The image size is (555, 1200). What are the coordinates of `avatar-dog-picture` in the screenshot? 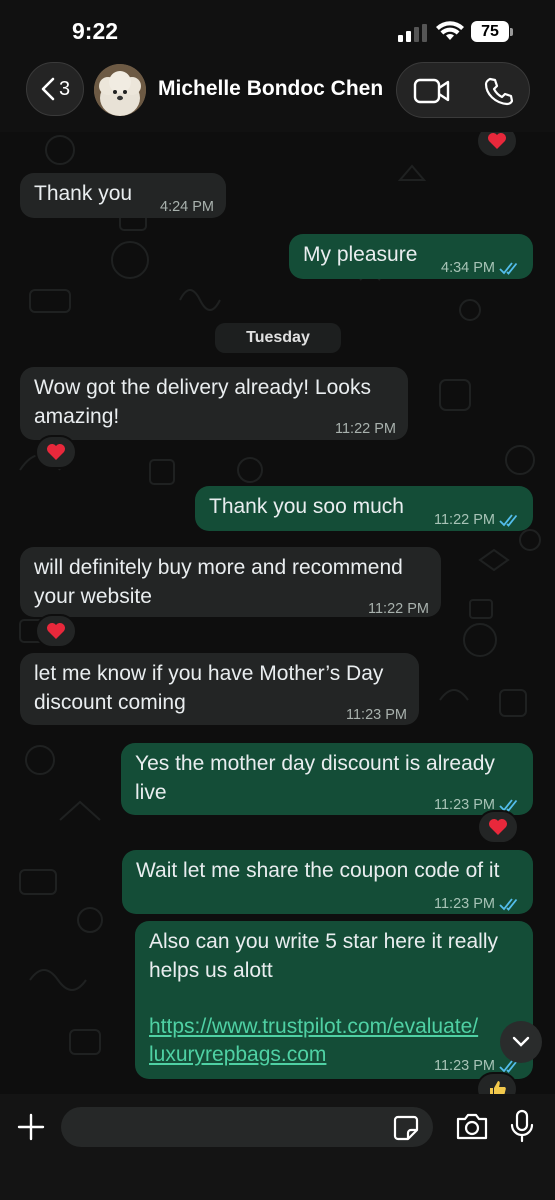 It's located at (120, 90).